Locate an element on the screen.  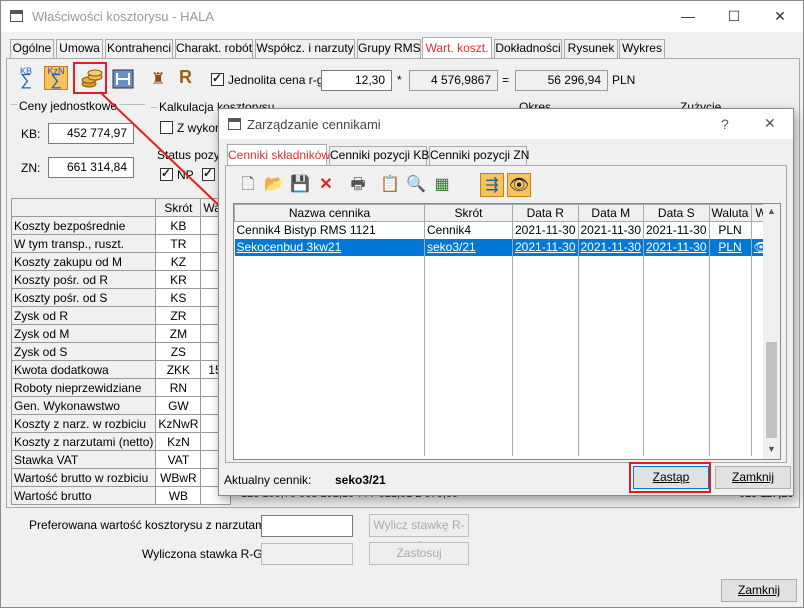
grid-cell-short: ZKK is located at coordinates (178, 369).